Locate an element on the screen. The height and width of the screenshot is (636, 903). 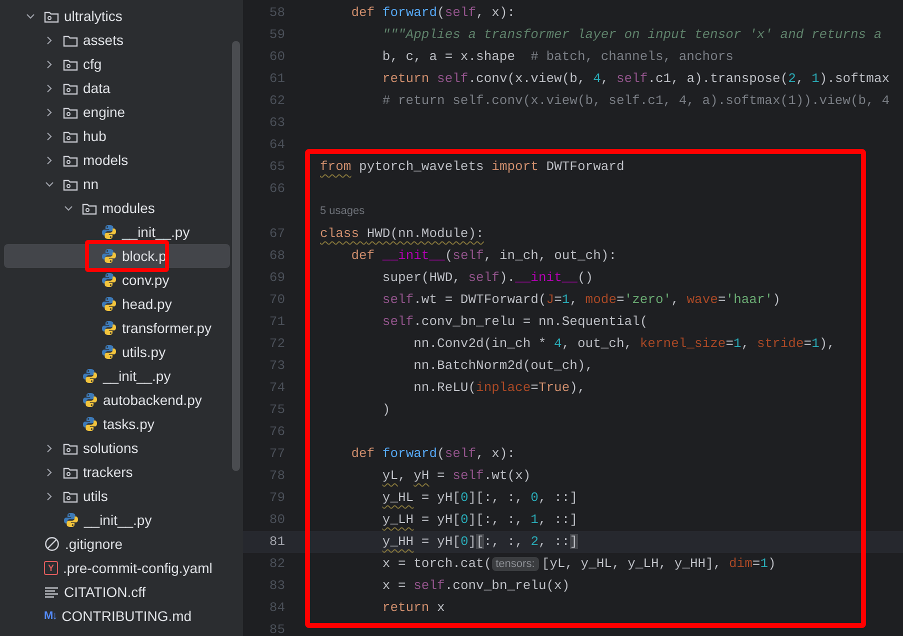
code-line: self.conv_bn_relu = nn.Sequential( is located at coordinates (515, 322).